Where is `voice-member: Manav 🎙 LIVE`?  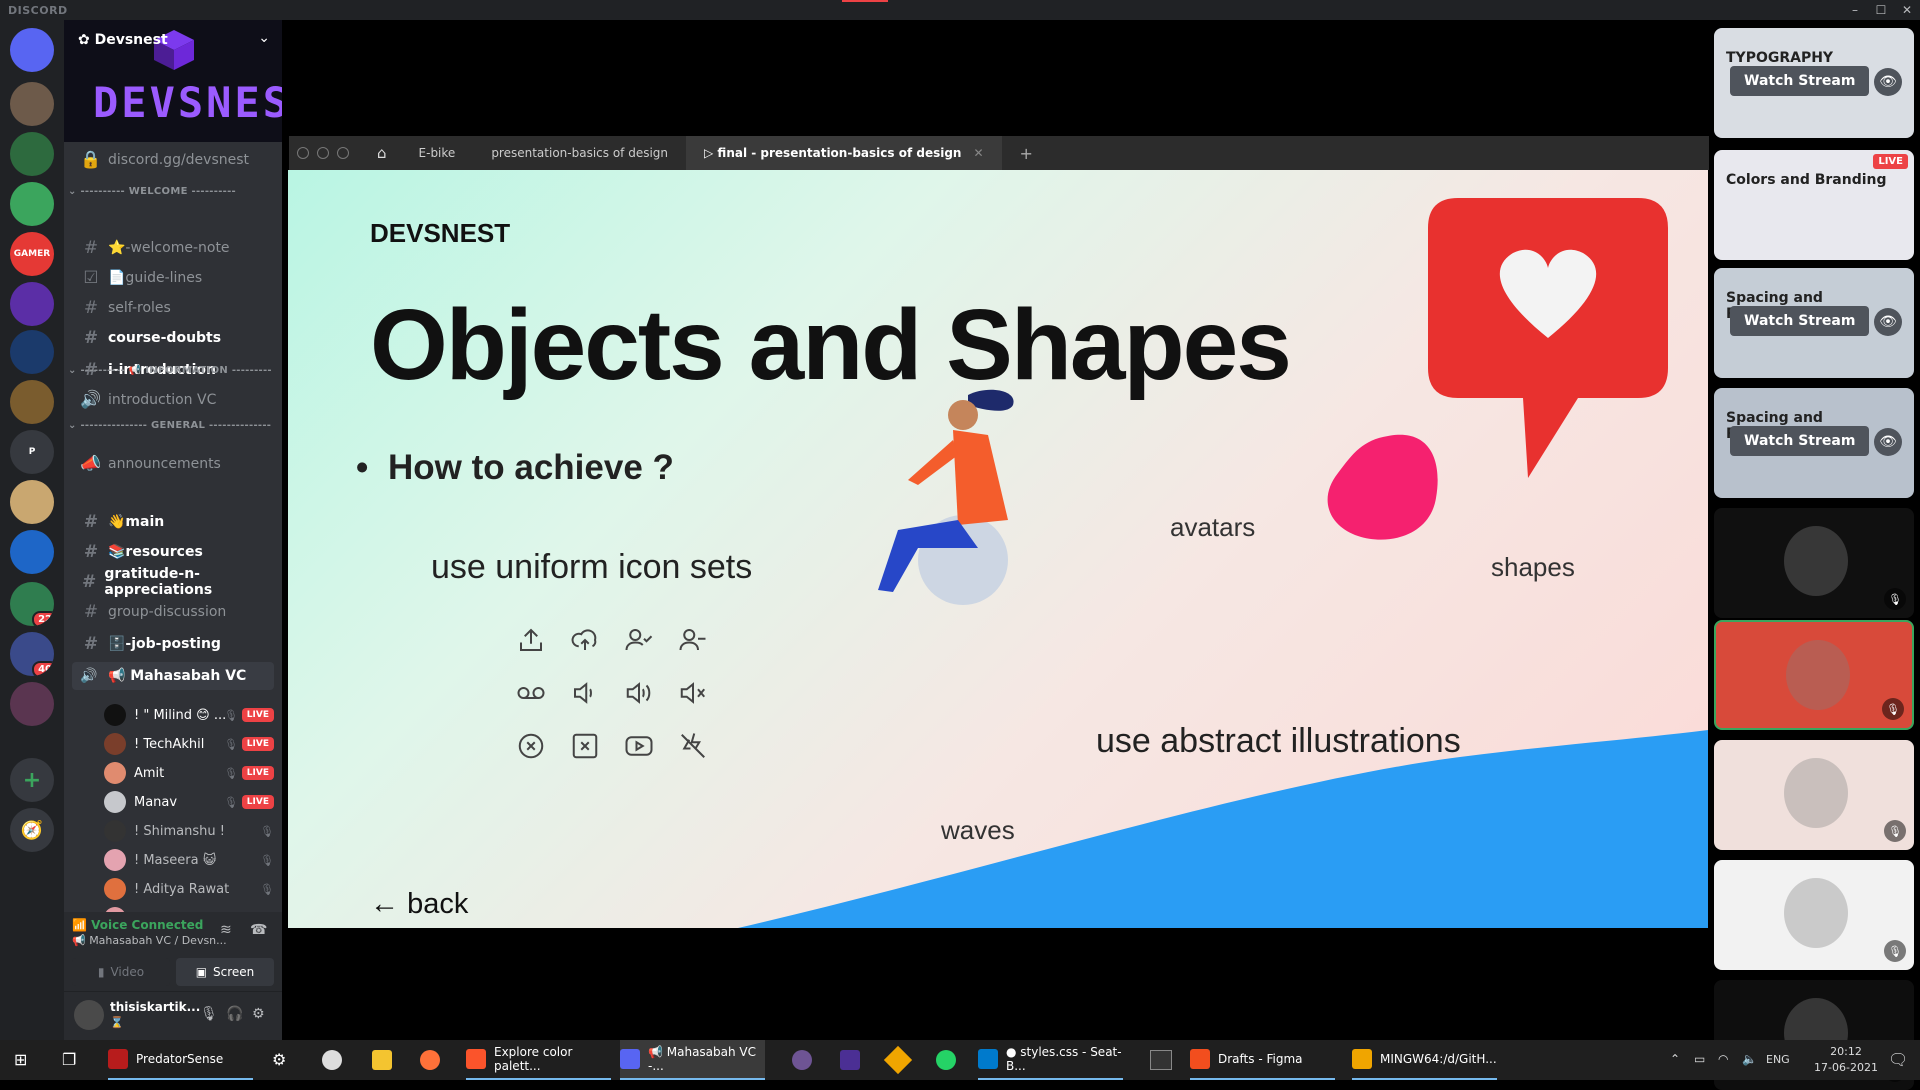
voice-member: Manav 🎙 LIVE is located at coordinates (192, 802).